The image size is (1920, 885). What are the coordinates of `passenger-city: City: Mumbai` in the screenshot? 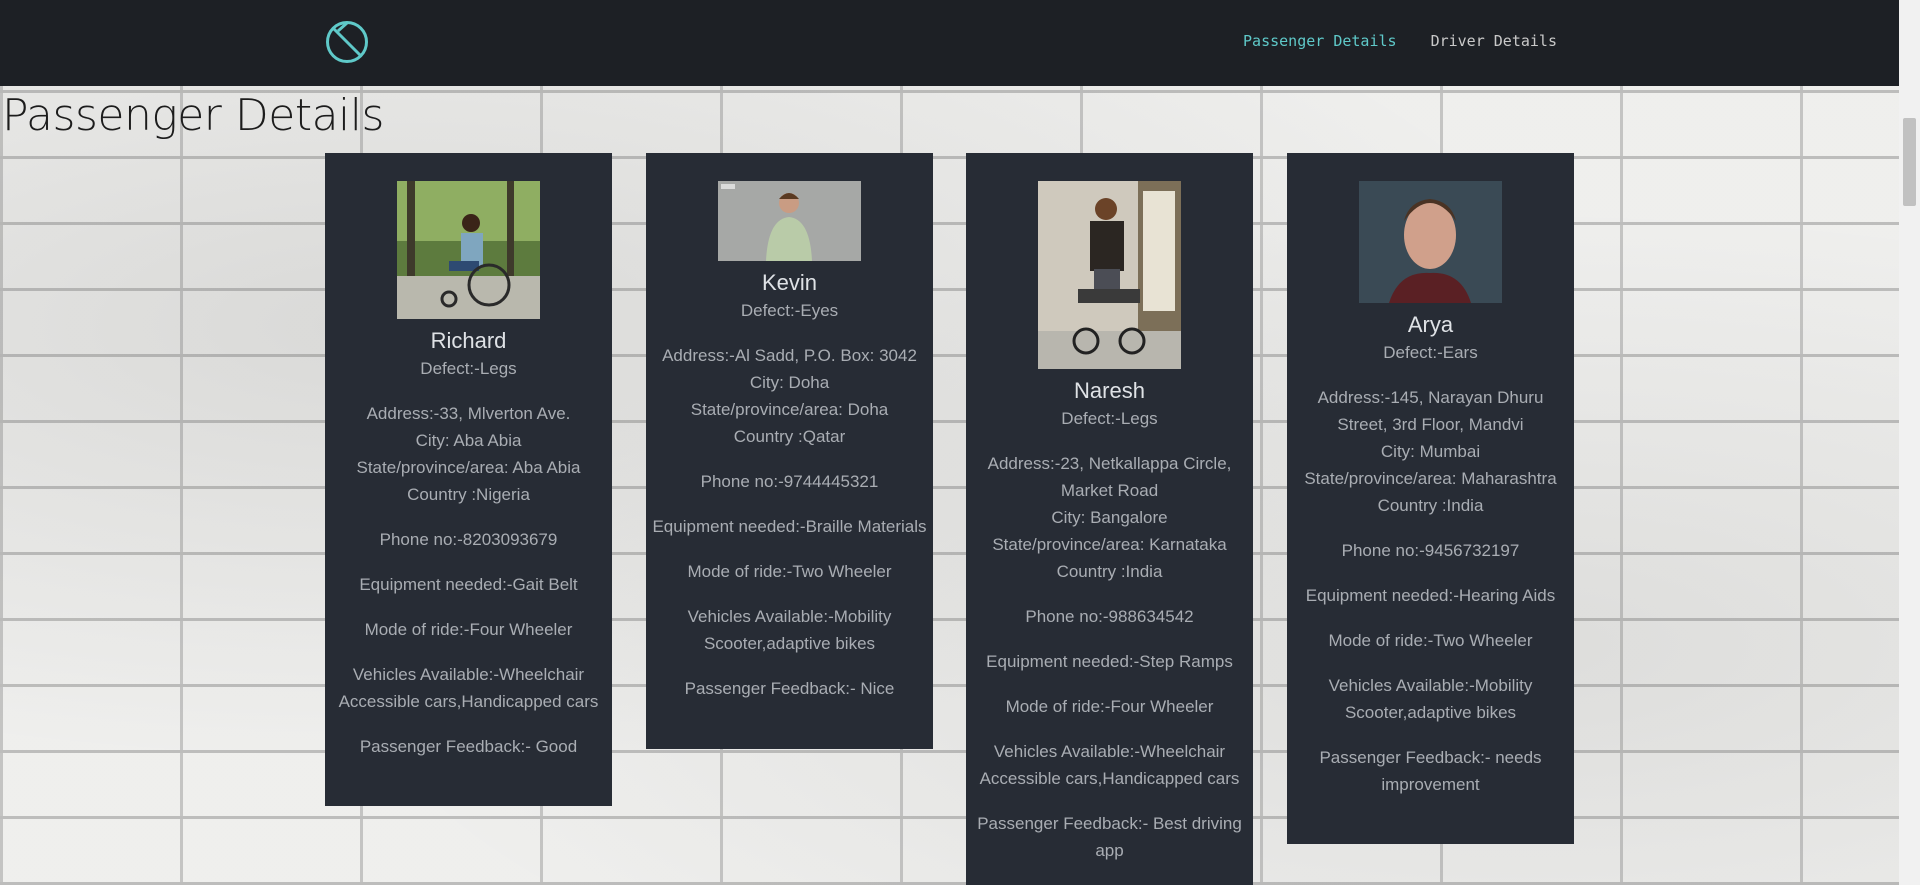 It's located at (1430, 451).